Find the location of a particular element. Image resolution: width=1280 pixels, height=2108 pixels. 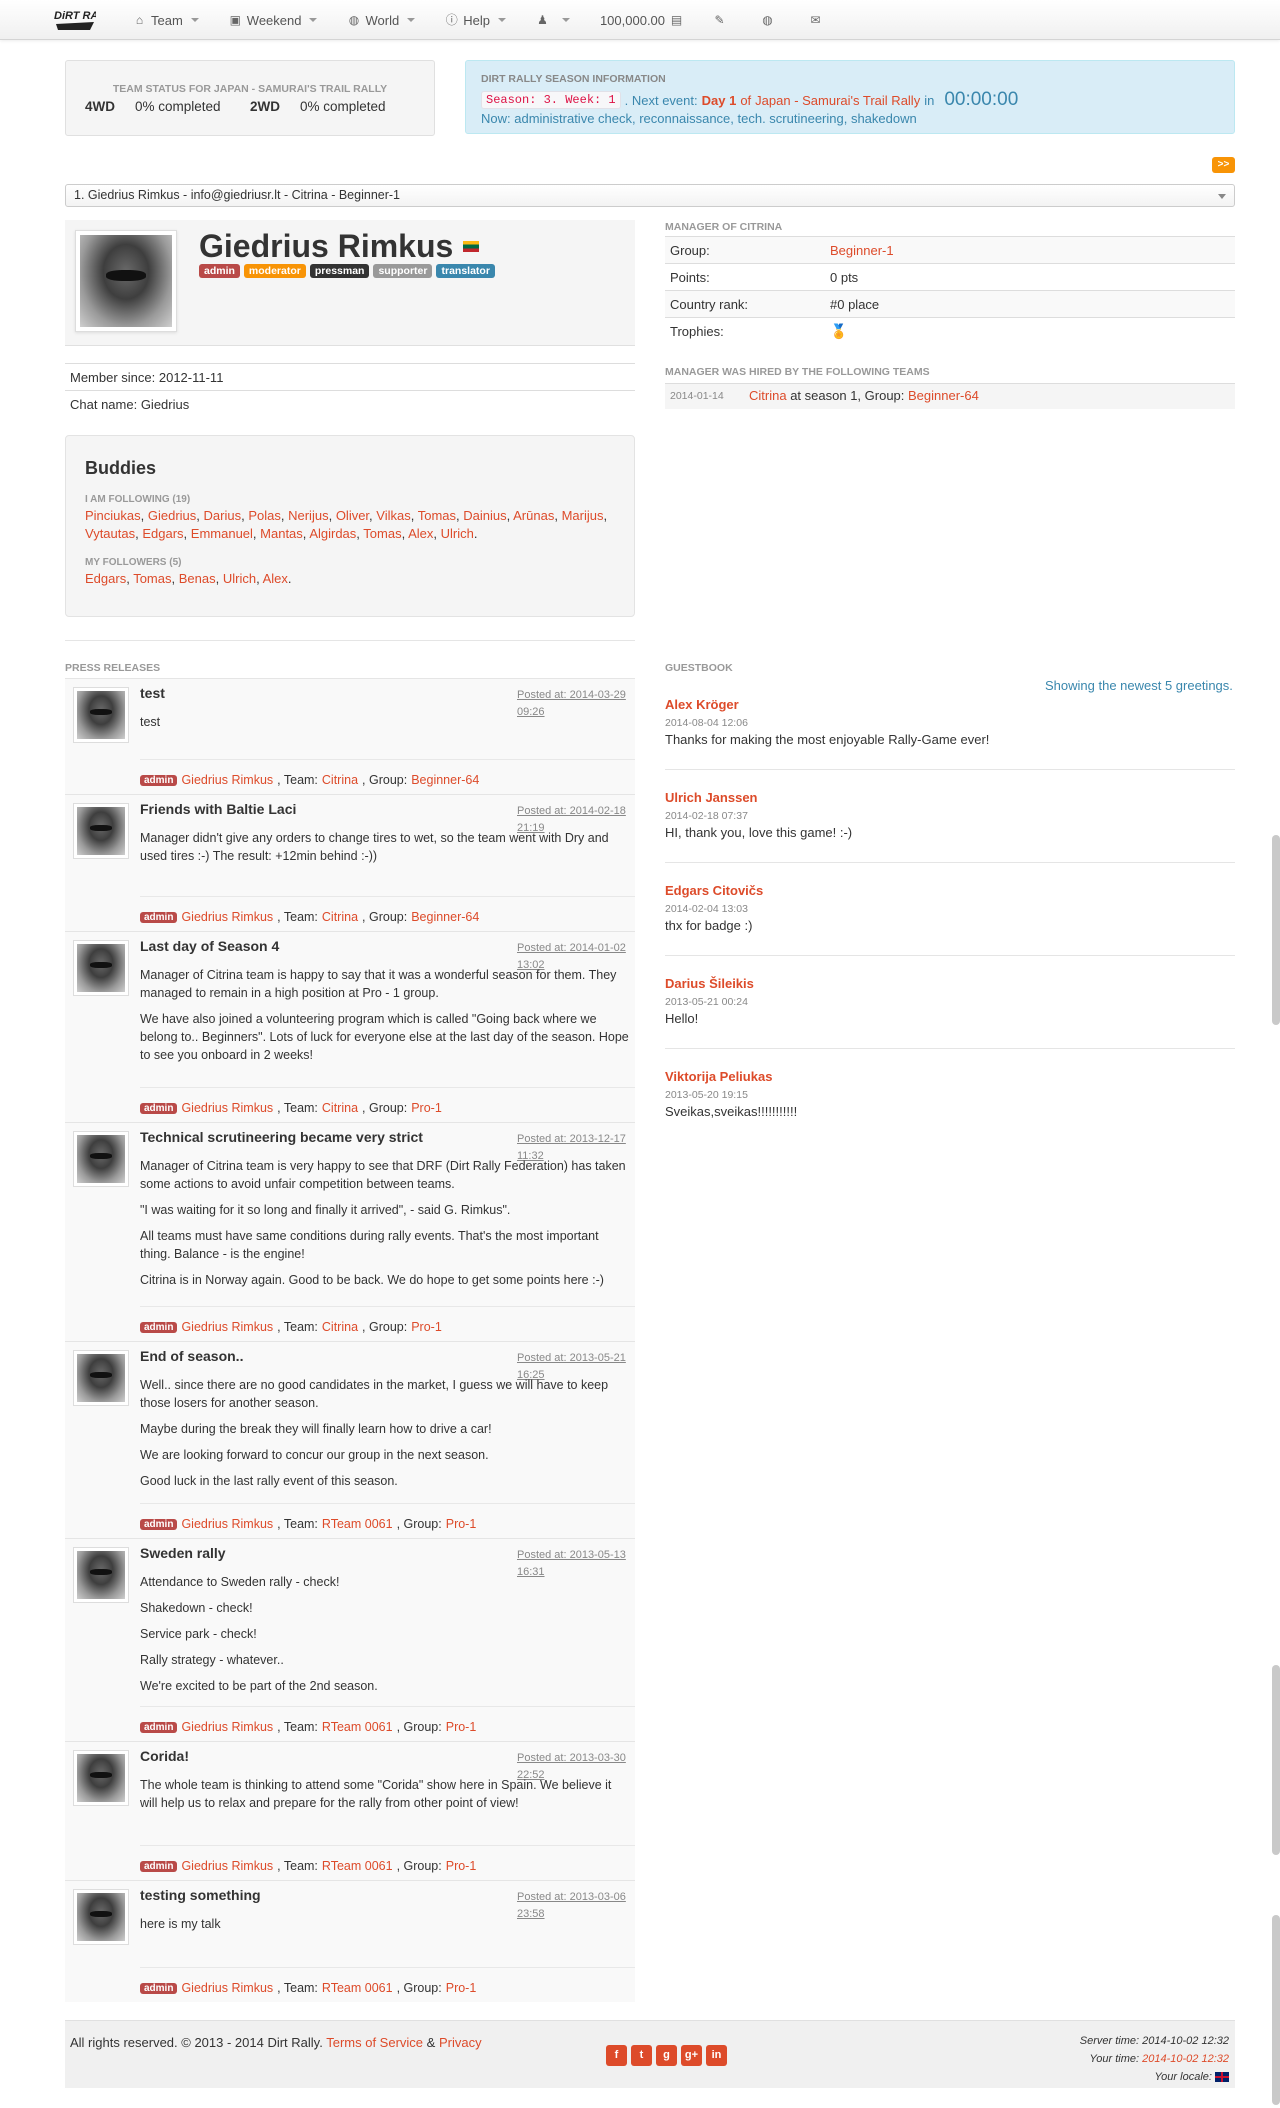

buddy-link: Vilkas is located at coordinates (393, 515).